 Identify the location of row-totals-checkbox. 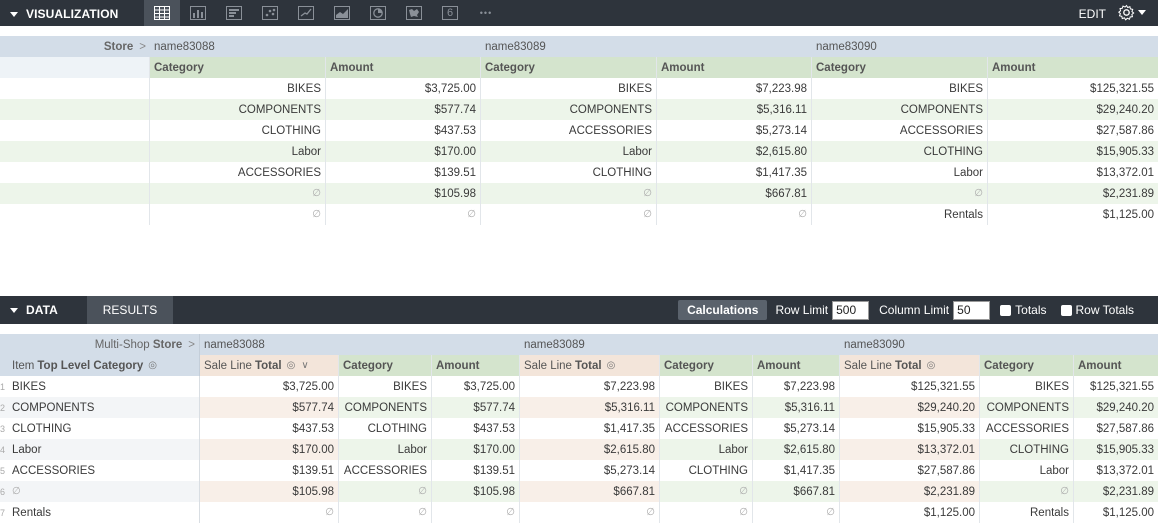
(1066, 310).